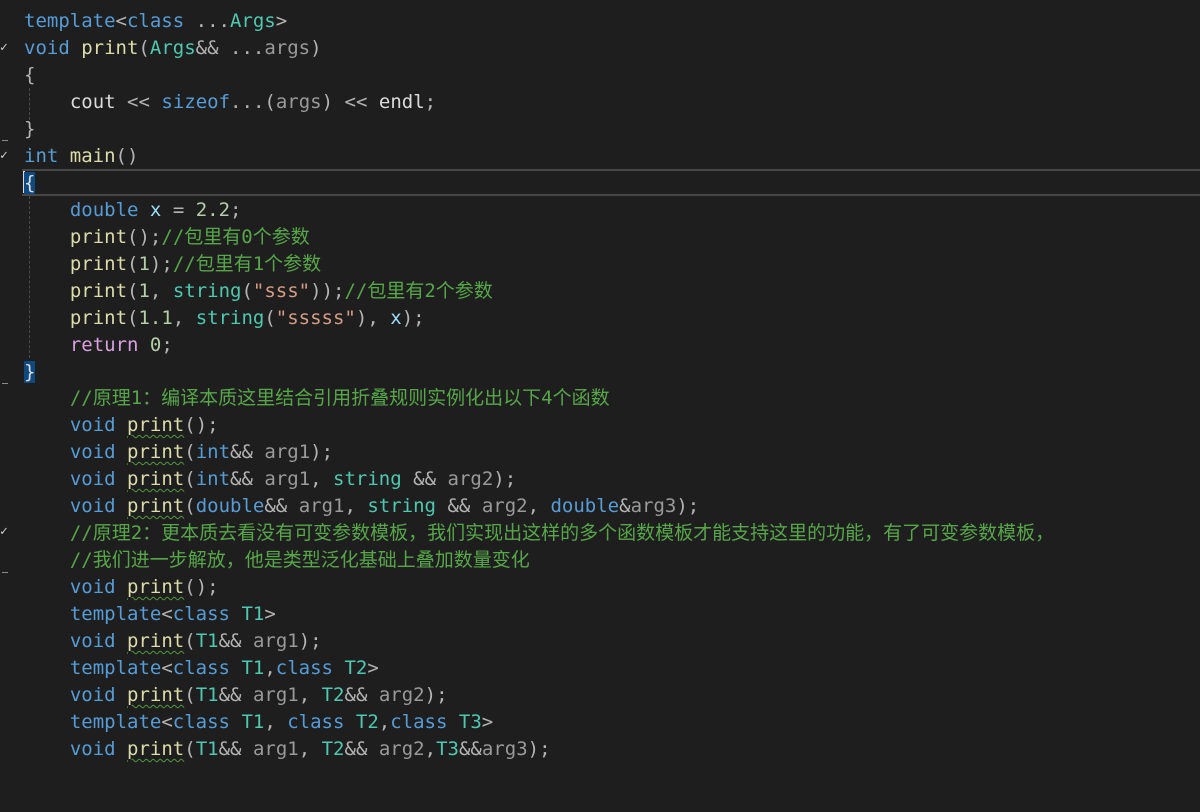  Describe the element at coordinates (10, 406) in the screenshot. I see `fold-gutter: ✓ ✓ ✓` at that location.